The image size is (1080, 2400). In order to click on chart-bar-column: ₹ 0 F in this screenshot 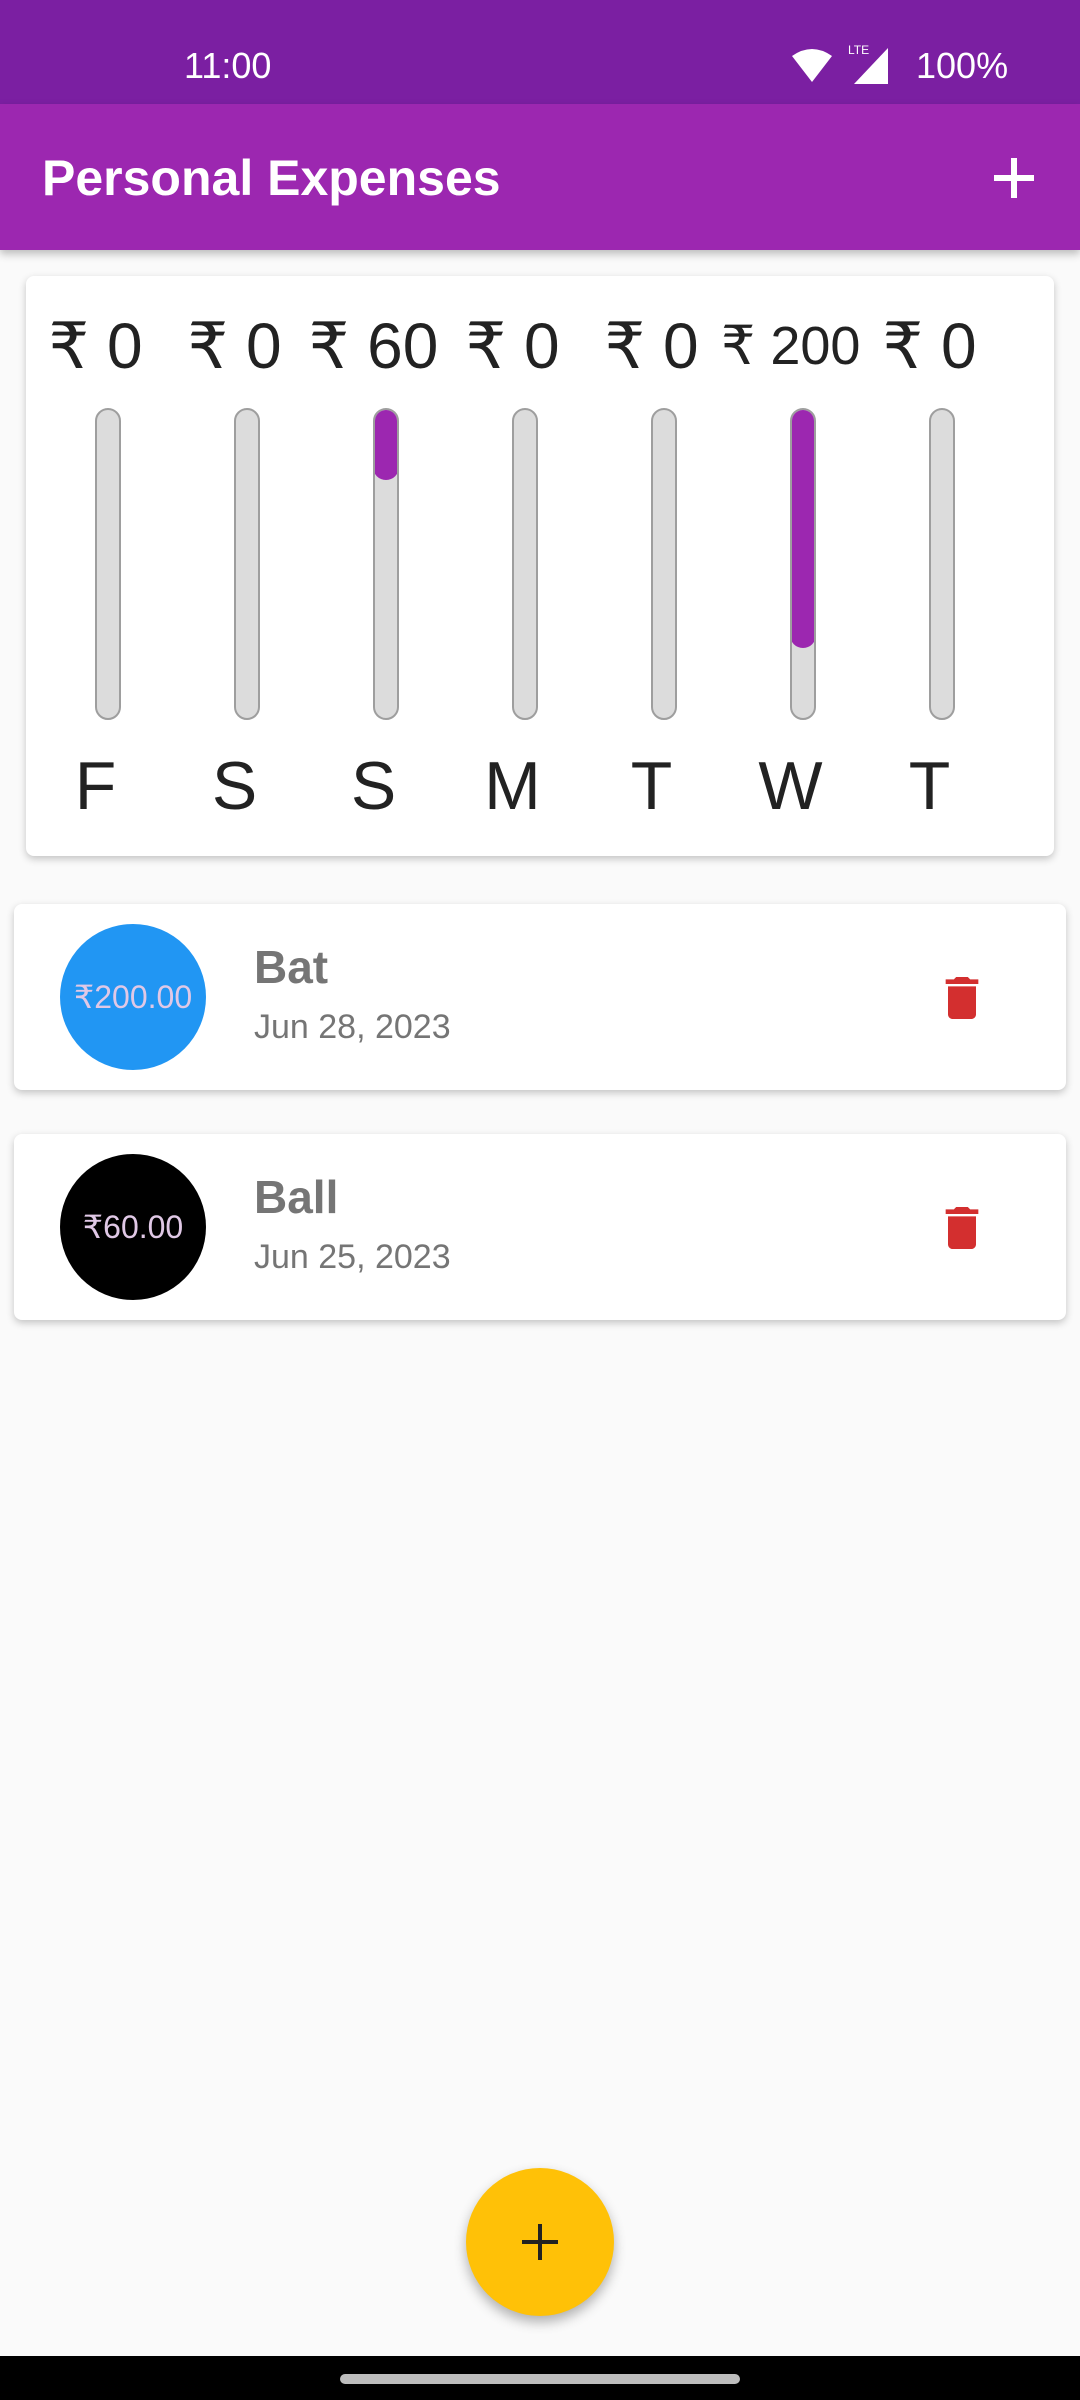, I will do `click(95, 566)`.